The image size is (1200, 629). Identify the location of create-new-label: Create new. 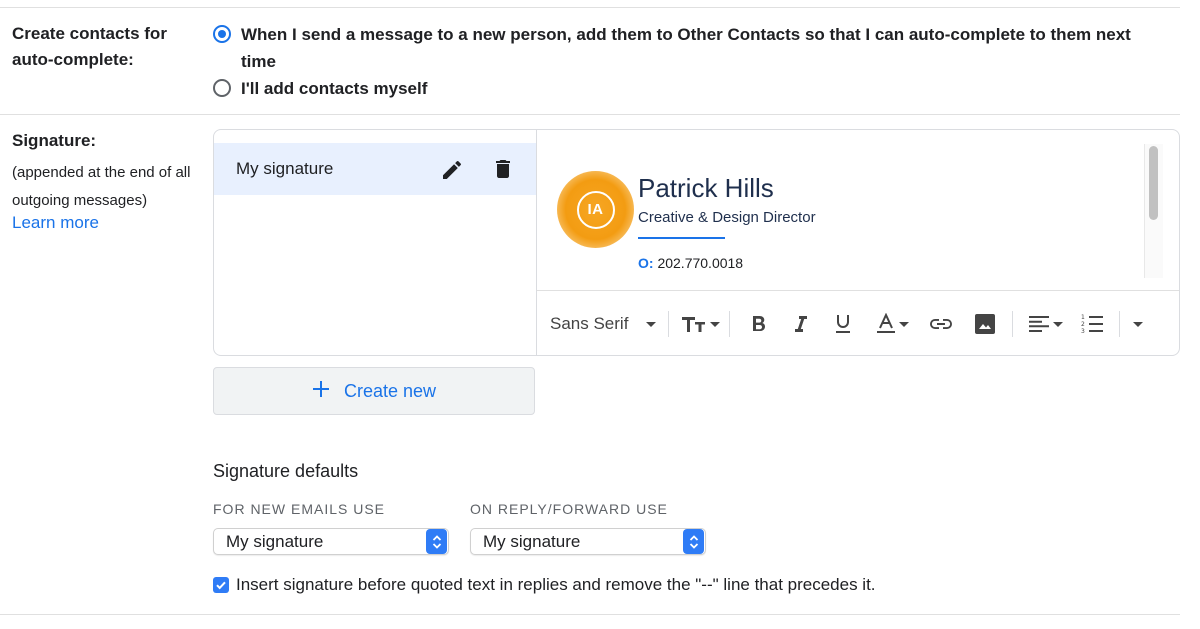
(390, 390).